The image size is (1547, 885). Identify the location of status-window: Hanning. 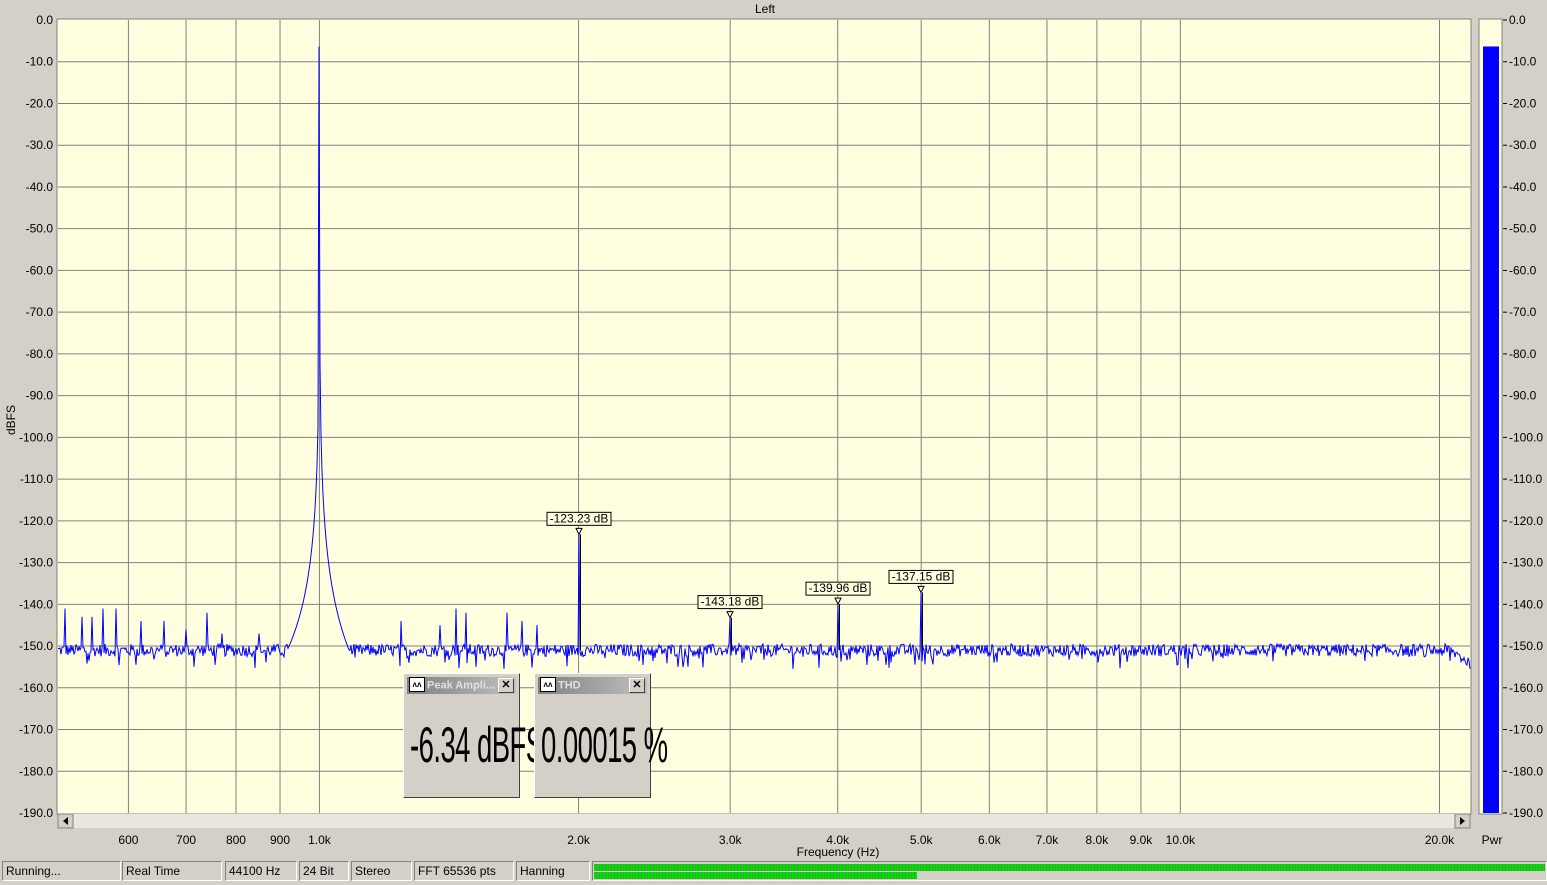
(553, 871).